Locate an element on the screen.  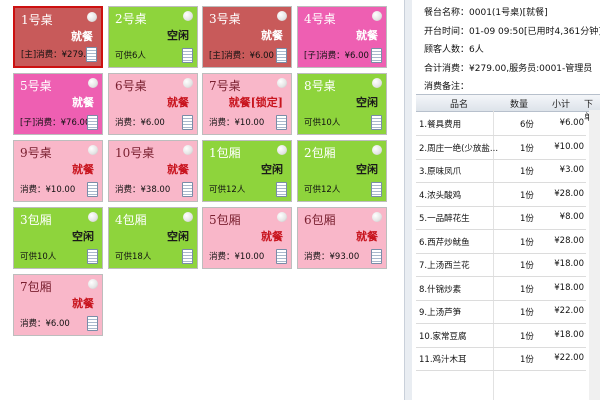
table-tile: 1号桌 就餐 [主]消费：¥279.00 is located at coordinates (58, 37).